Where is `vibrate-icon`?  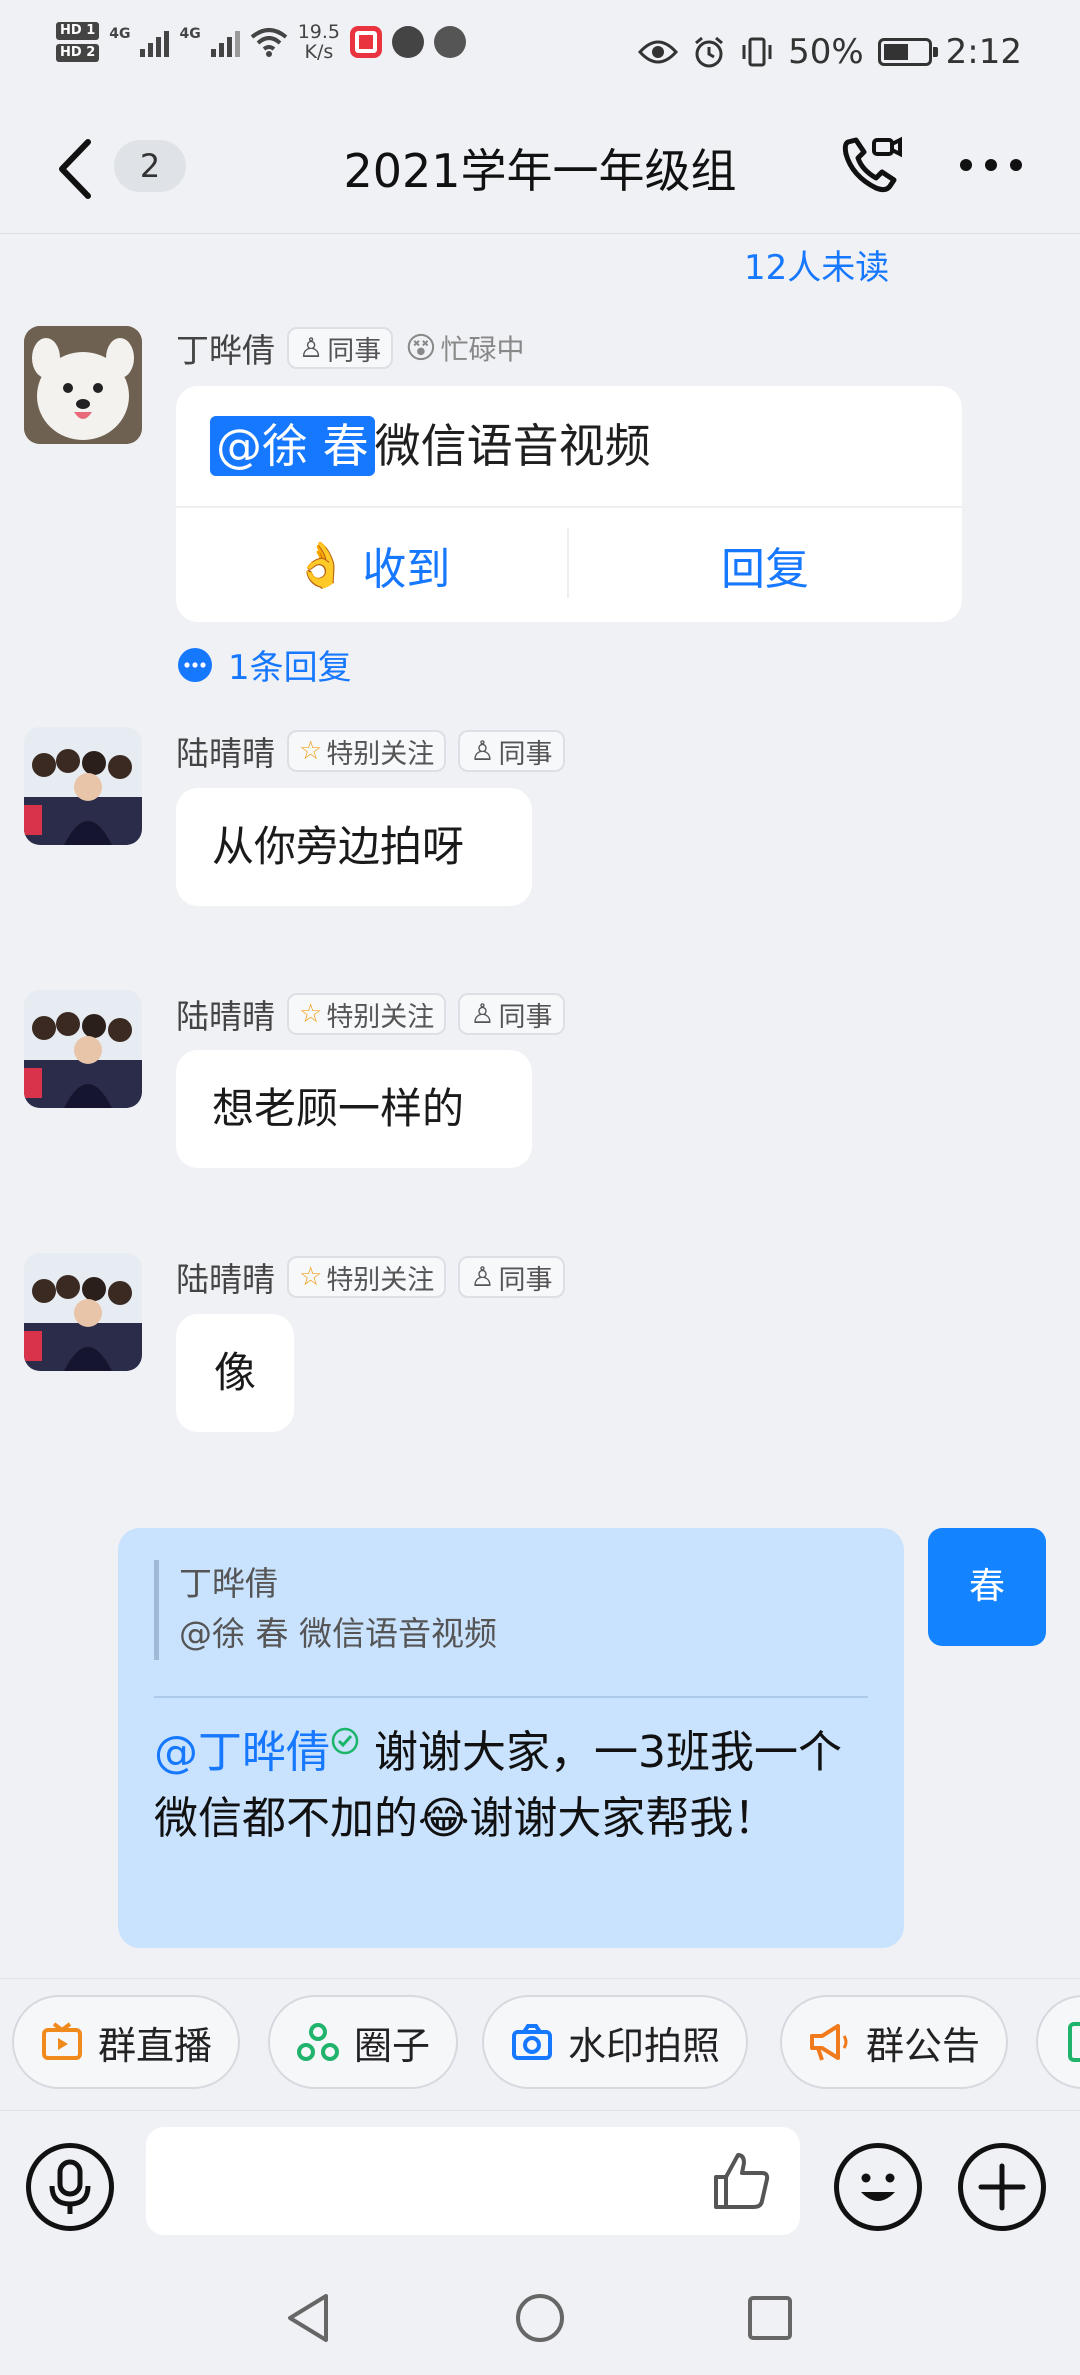
vibrate-icon is located at coordinates (757, 52).